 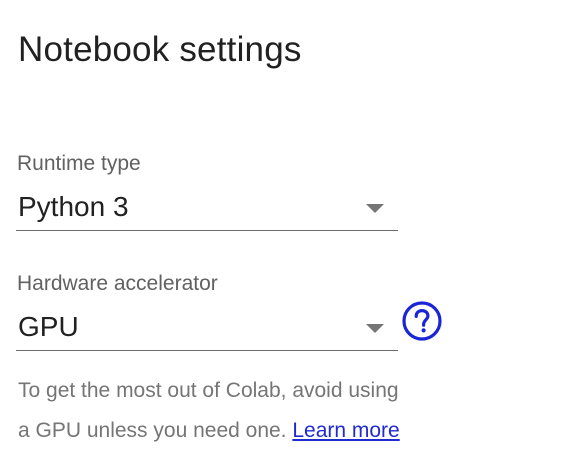 I want to click on runtime-type-label: Runtime type, so click(x=79, y=163).